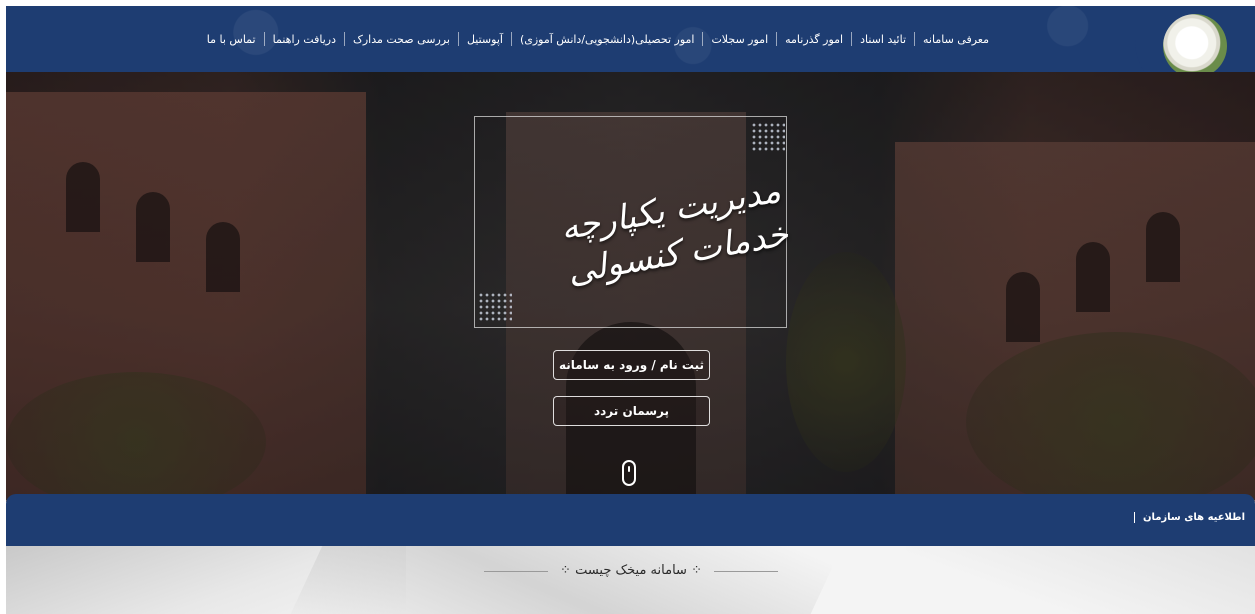 Image resolution: width=1255 pixels, height=614 pixels. What do you see at coordinates (631, 365) in the screenshot?
I see `register-login-button: ثبت نام / ورود به سامانه` at bounding box center [631, 365].